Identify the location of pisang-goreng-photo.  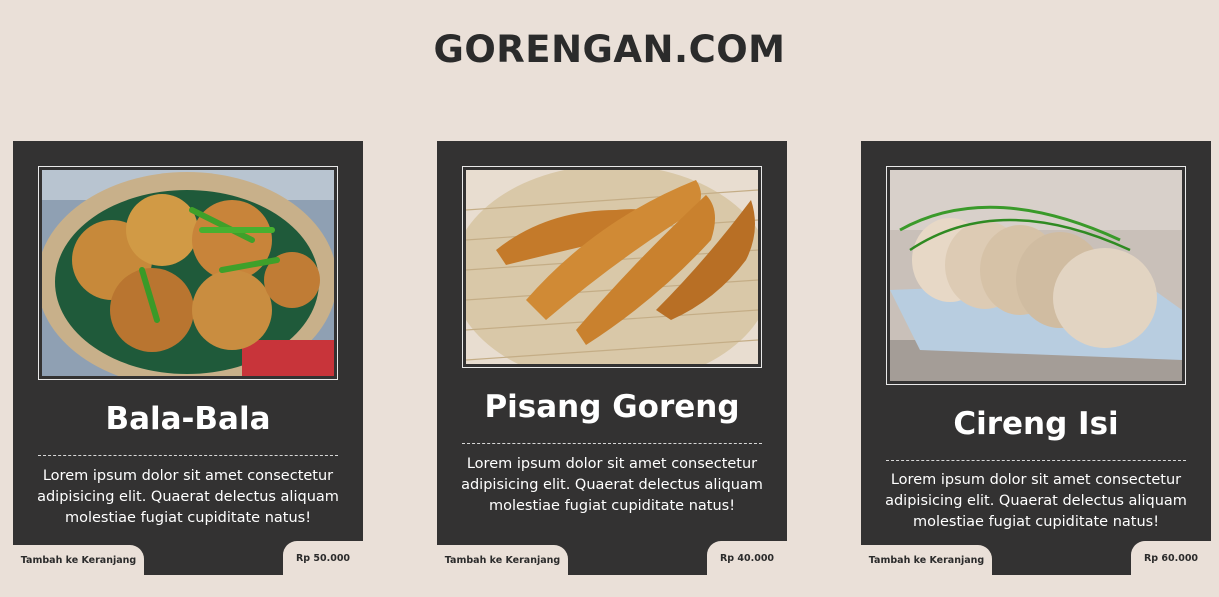
(612, 267).